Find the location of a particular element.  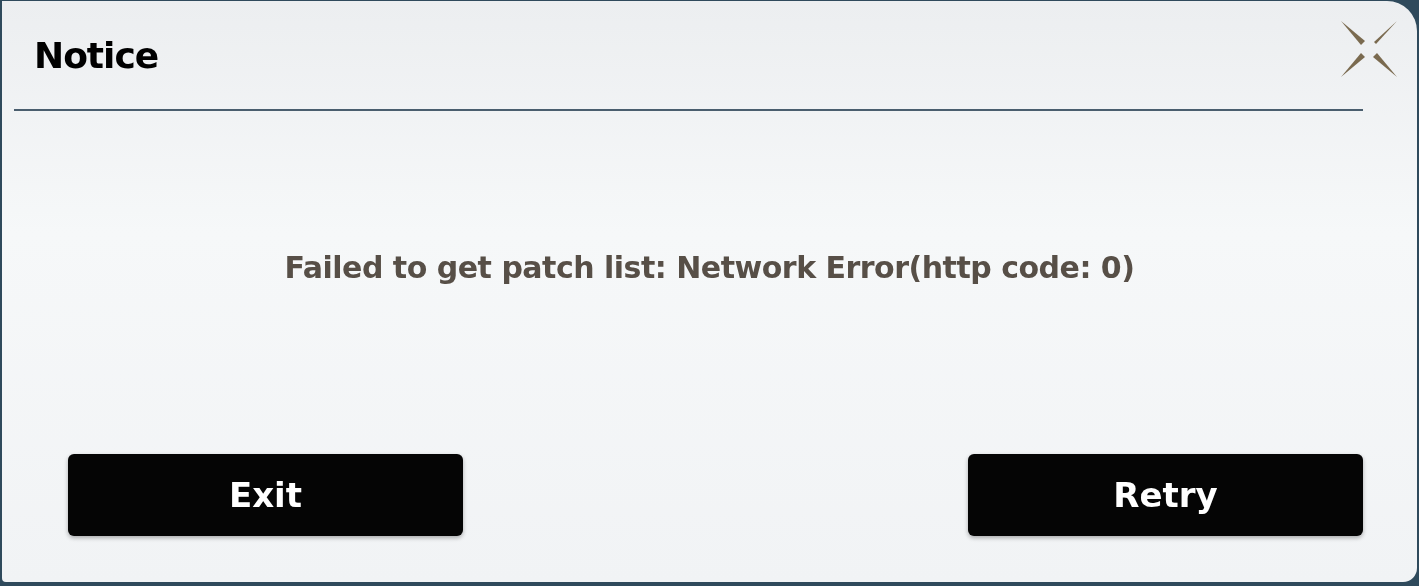

exit-button: Exit is located at coordinates (265, 495).